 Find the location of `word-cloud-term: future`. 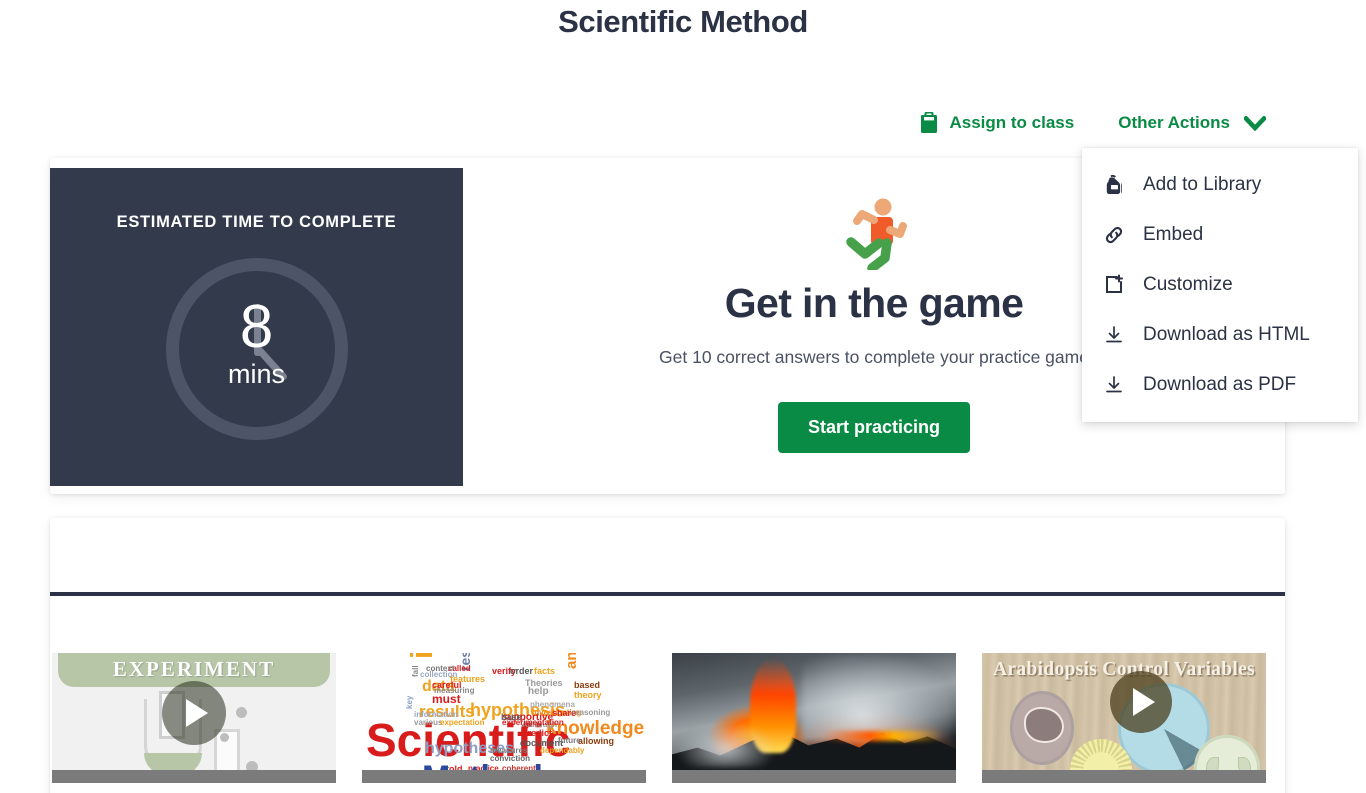

word-cloud-term: future is located at coordinates (569, 740).